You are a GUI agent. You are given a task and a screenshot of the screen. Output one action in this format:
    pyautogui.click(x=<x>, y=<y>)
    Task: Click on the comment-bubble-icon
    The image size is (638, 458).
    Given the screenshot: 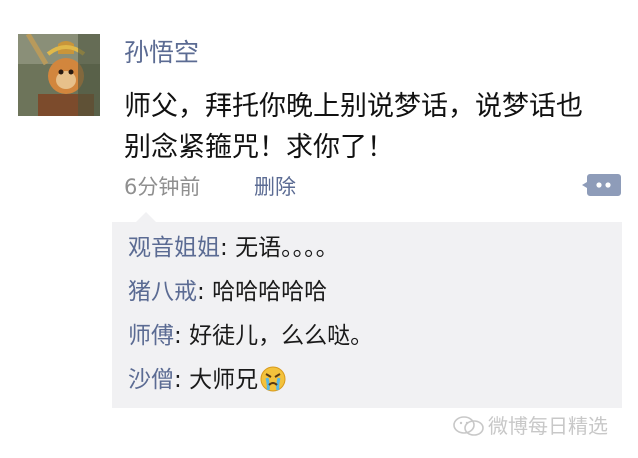 What is the action you would take?
    pyautogui.click(x=601, y=185)
    